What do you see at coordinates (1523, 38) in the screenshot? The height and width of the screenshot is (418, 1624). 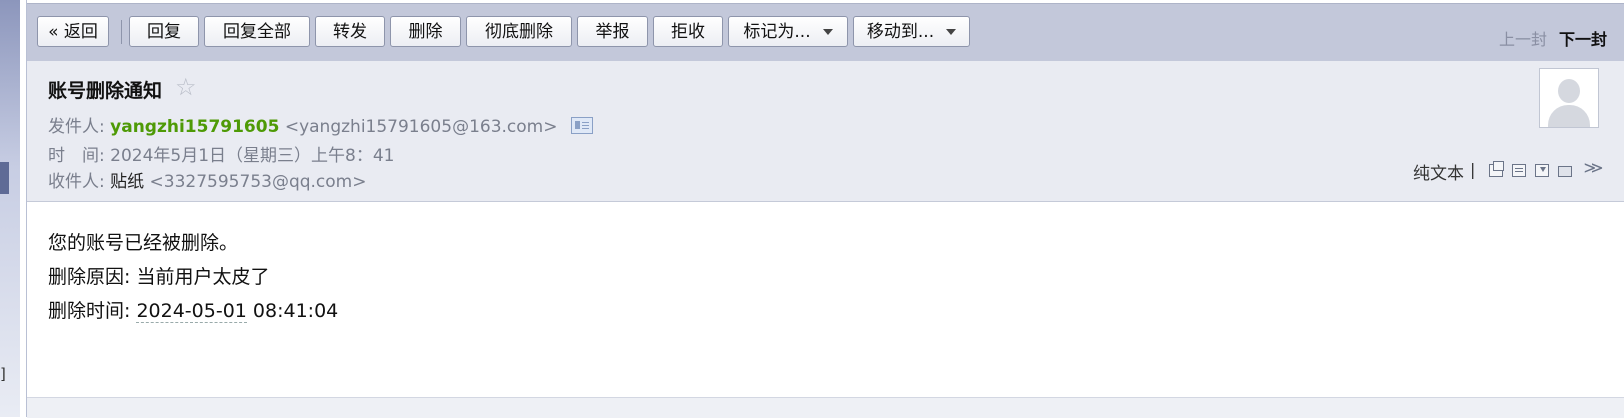 I see `previous-mail-link: 上一封` at bounding box center [1523, 38].